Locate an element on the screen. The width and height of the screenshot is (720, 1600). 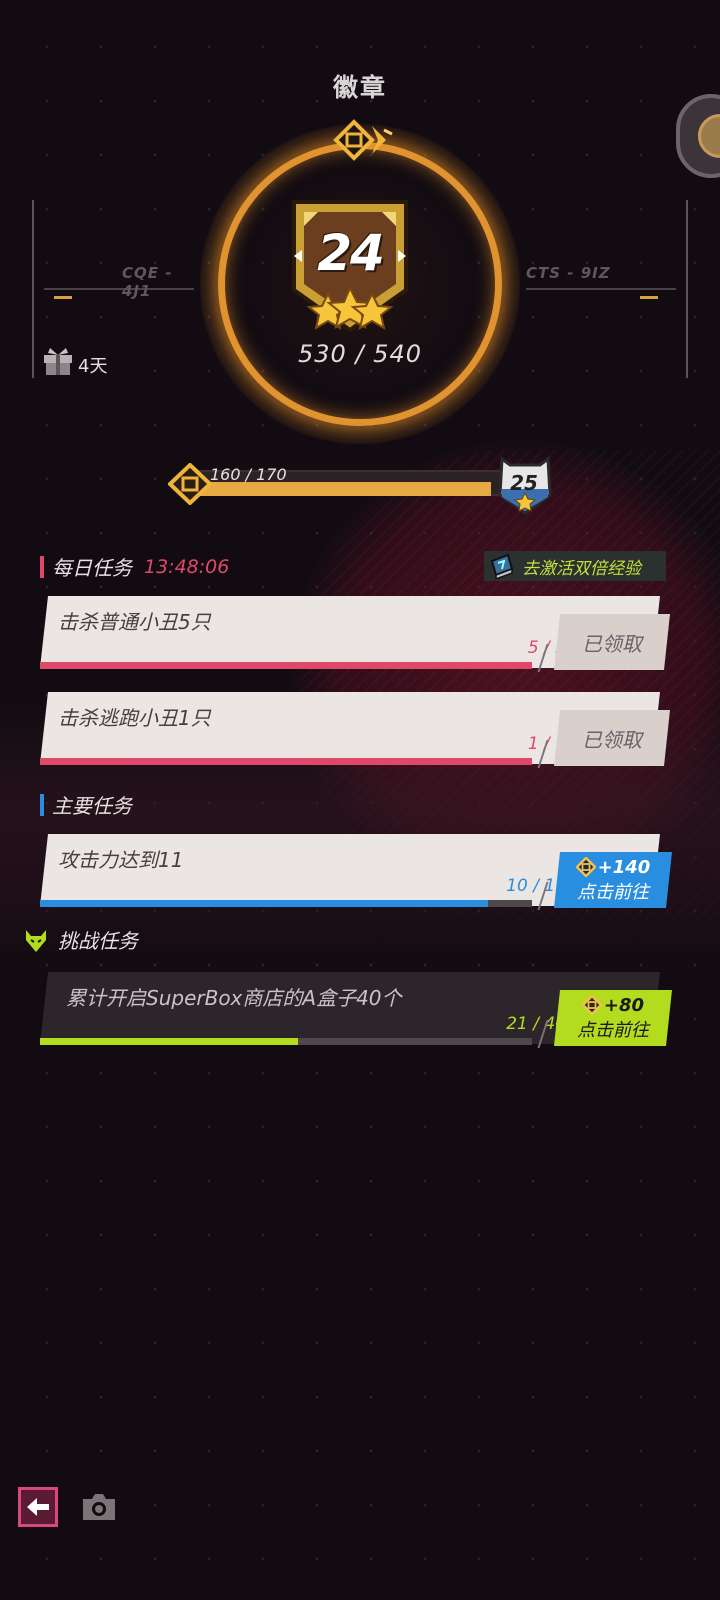
reward-amount: +140 is located at coordinates (624, 867).